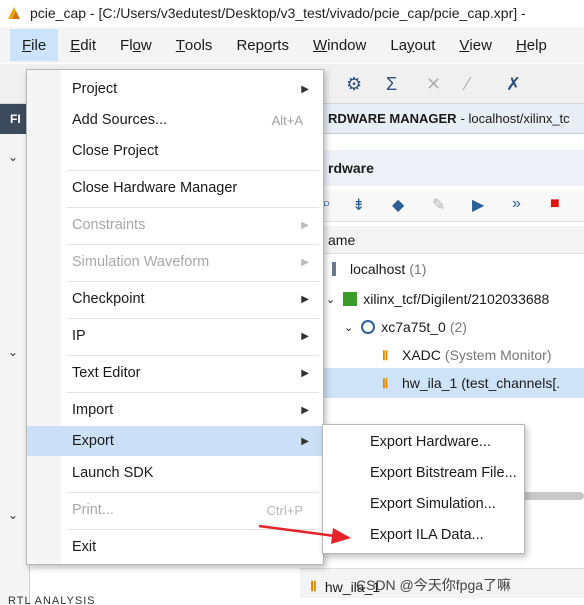 This screenshot has height=605, width=584. Describe the element at coordinates (175, 225) in the screenshot. I see `menu-item-constraints: Constraints ▶` at that location.